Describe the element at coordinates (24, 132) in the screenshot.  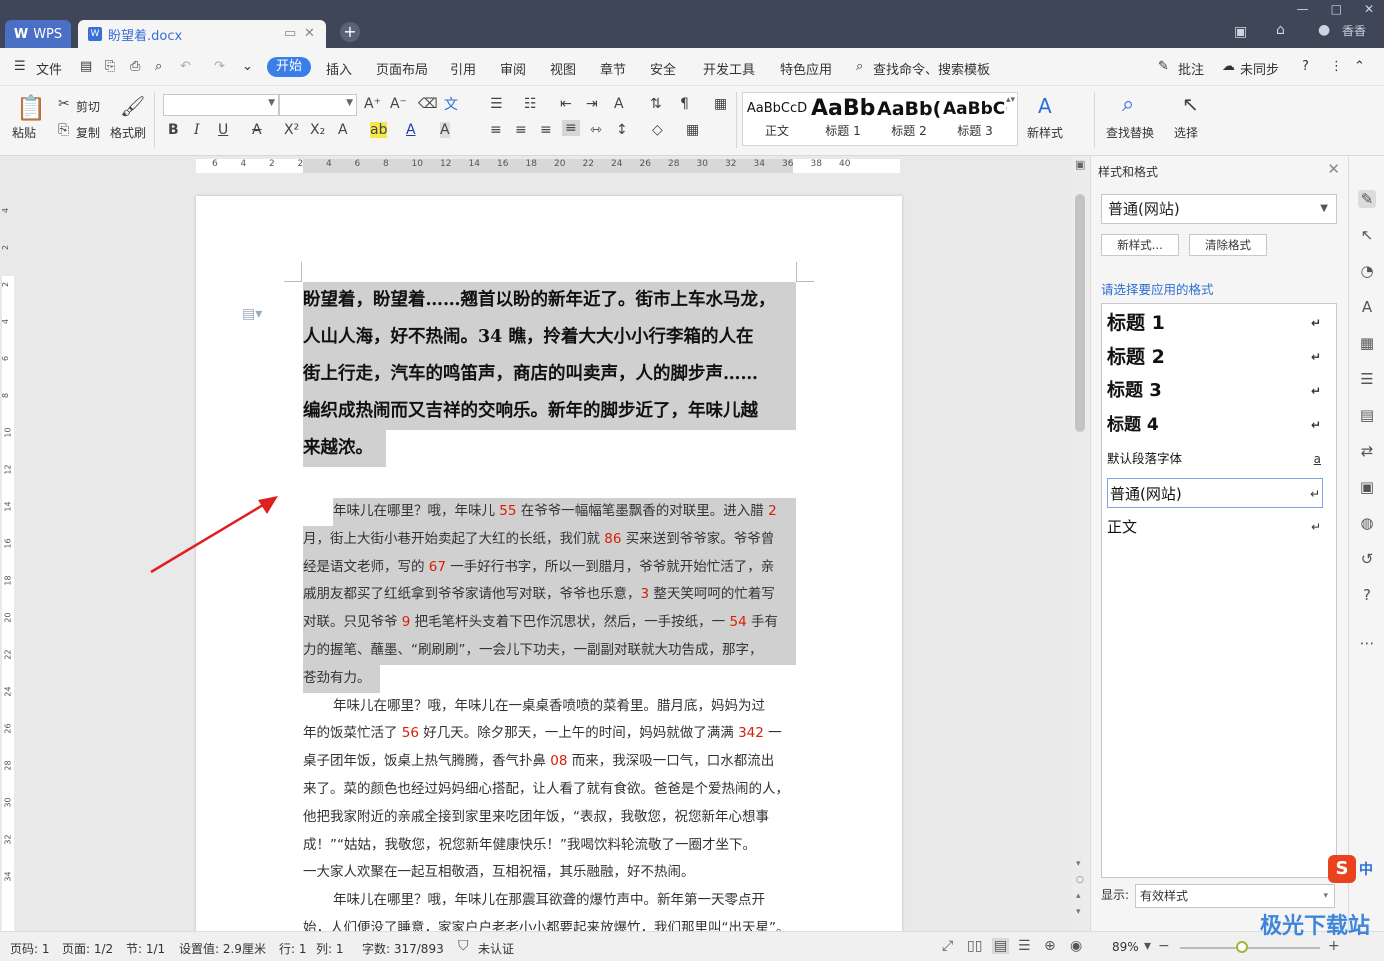
I see `paste-button: 粘贴` at that location.